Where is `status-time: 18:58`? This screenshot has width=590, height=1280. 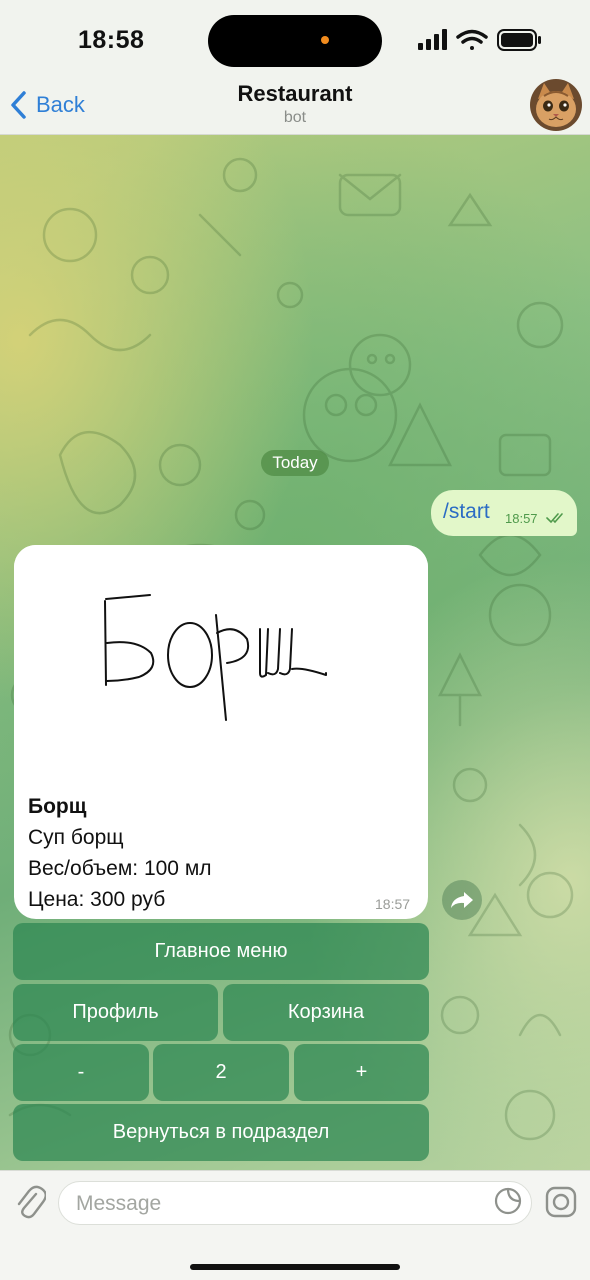
status-time: 18:58 is located at coordinates (111, 40).